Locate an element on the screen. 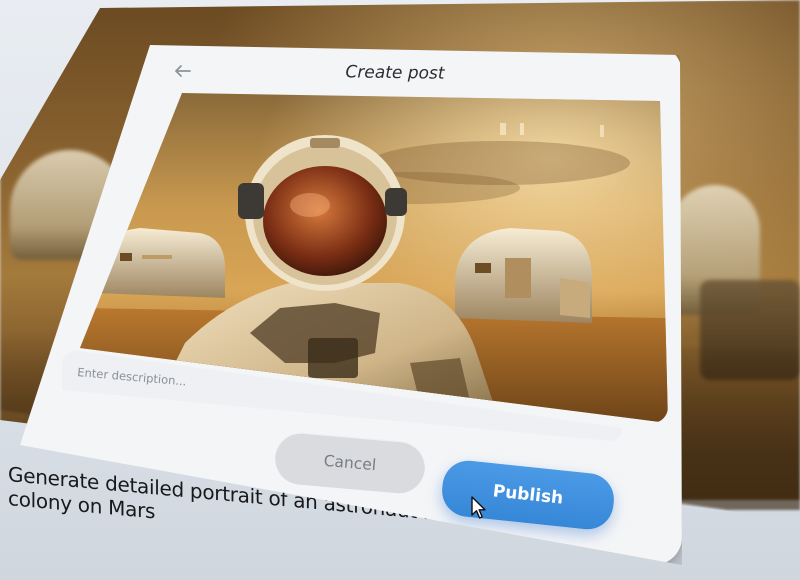 Image resolution: width=800 pixels, height=580 pixels. dialog-title: Create post is located at coordinates (395, 73).